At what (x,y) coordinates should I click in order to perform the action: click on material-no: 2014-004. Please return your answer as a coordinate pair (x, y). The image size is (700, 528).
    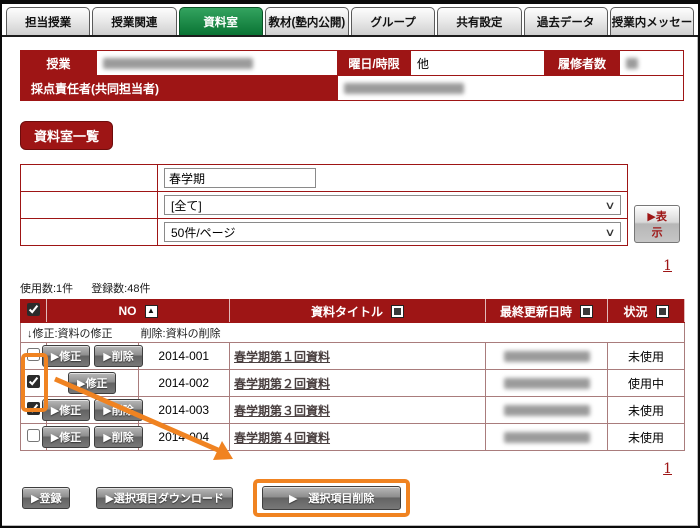
    Looking at the image, I should click on (183, 437).